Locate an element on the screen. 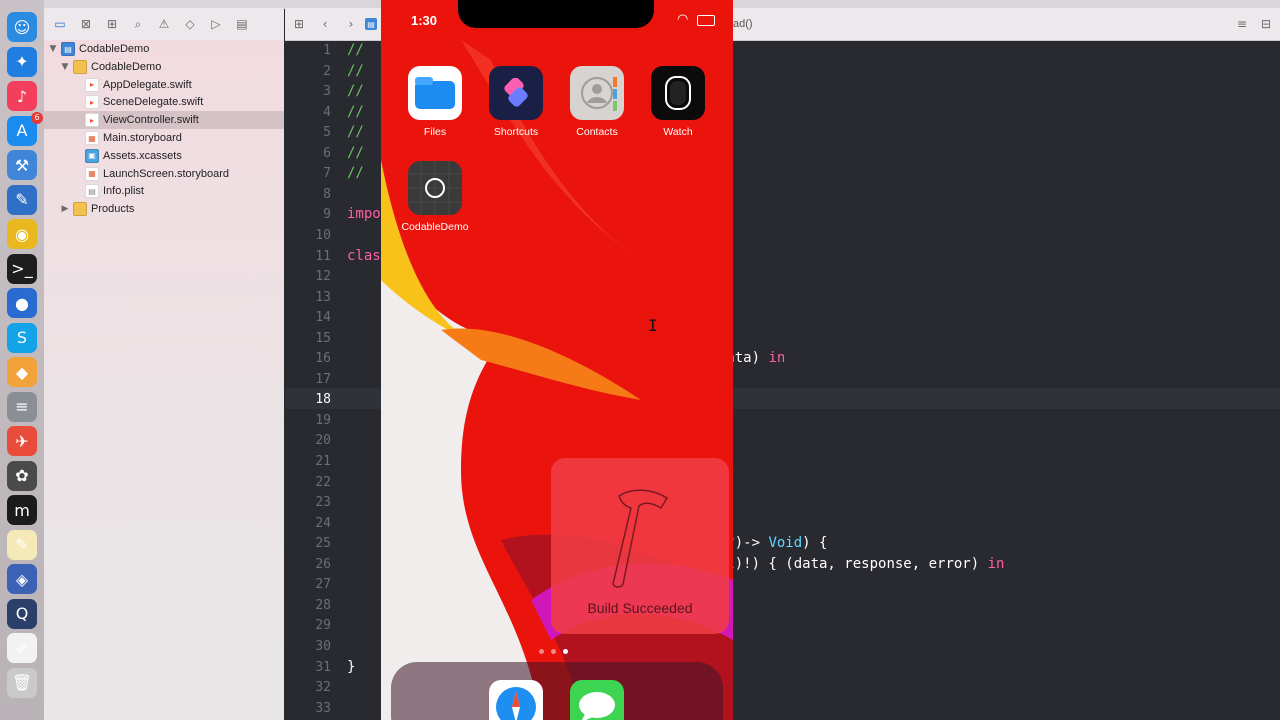  navigator-item: ▼ CodableDemo is located at coordinates (164, 67).